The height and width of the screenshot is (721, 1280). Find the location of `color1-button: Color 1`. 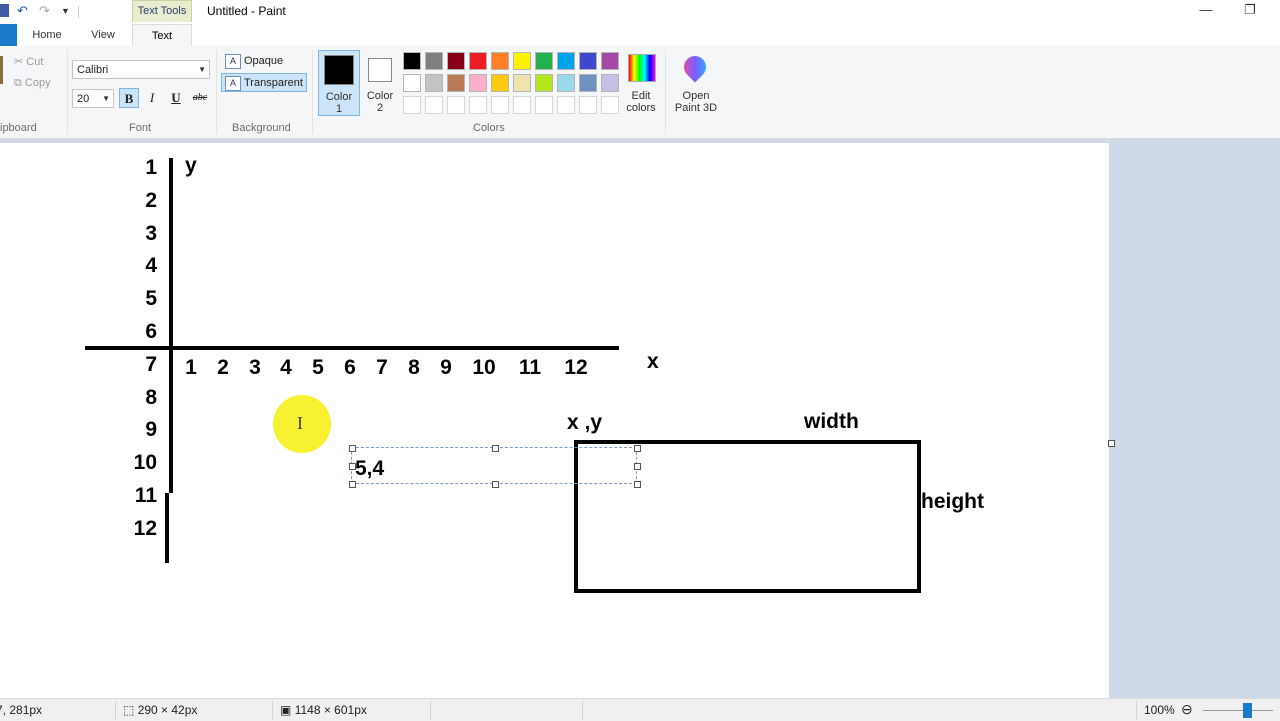

color1-button: Color 1 is located at coordinates (339, 83).